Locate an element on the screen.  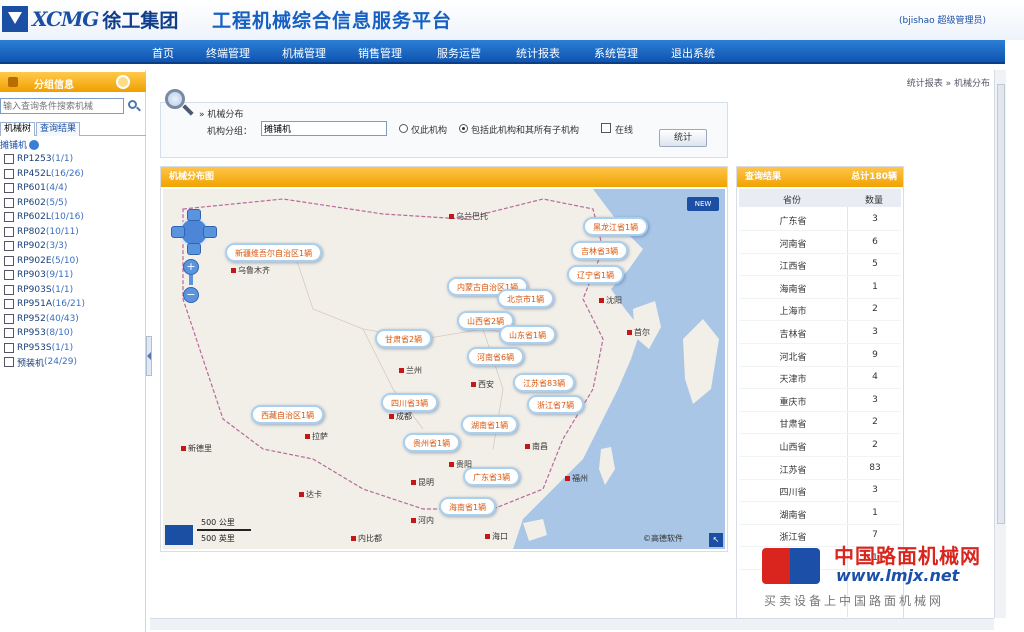
province-cell: 广东省 is located at coordinates (793, 222).